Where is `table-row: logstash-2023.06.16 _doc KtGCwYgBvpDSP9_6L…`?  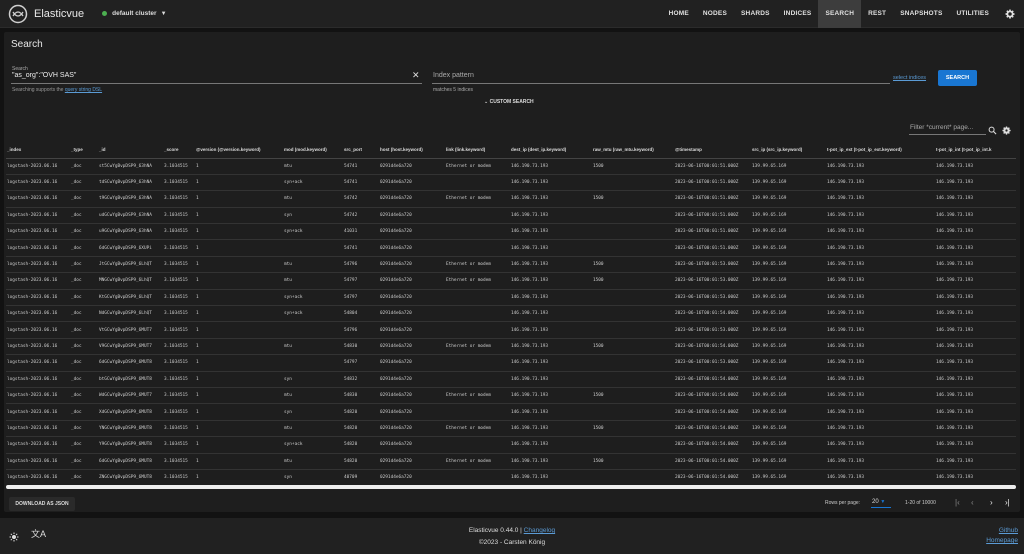 table-row: logstash-2023.06.16 _doc KtGCwYgBvpDSP9_6L… is located at coordinates (511, 298).